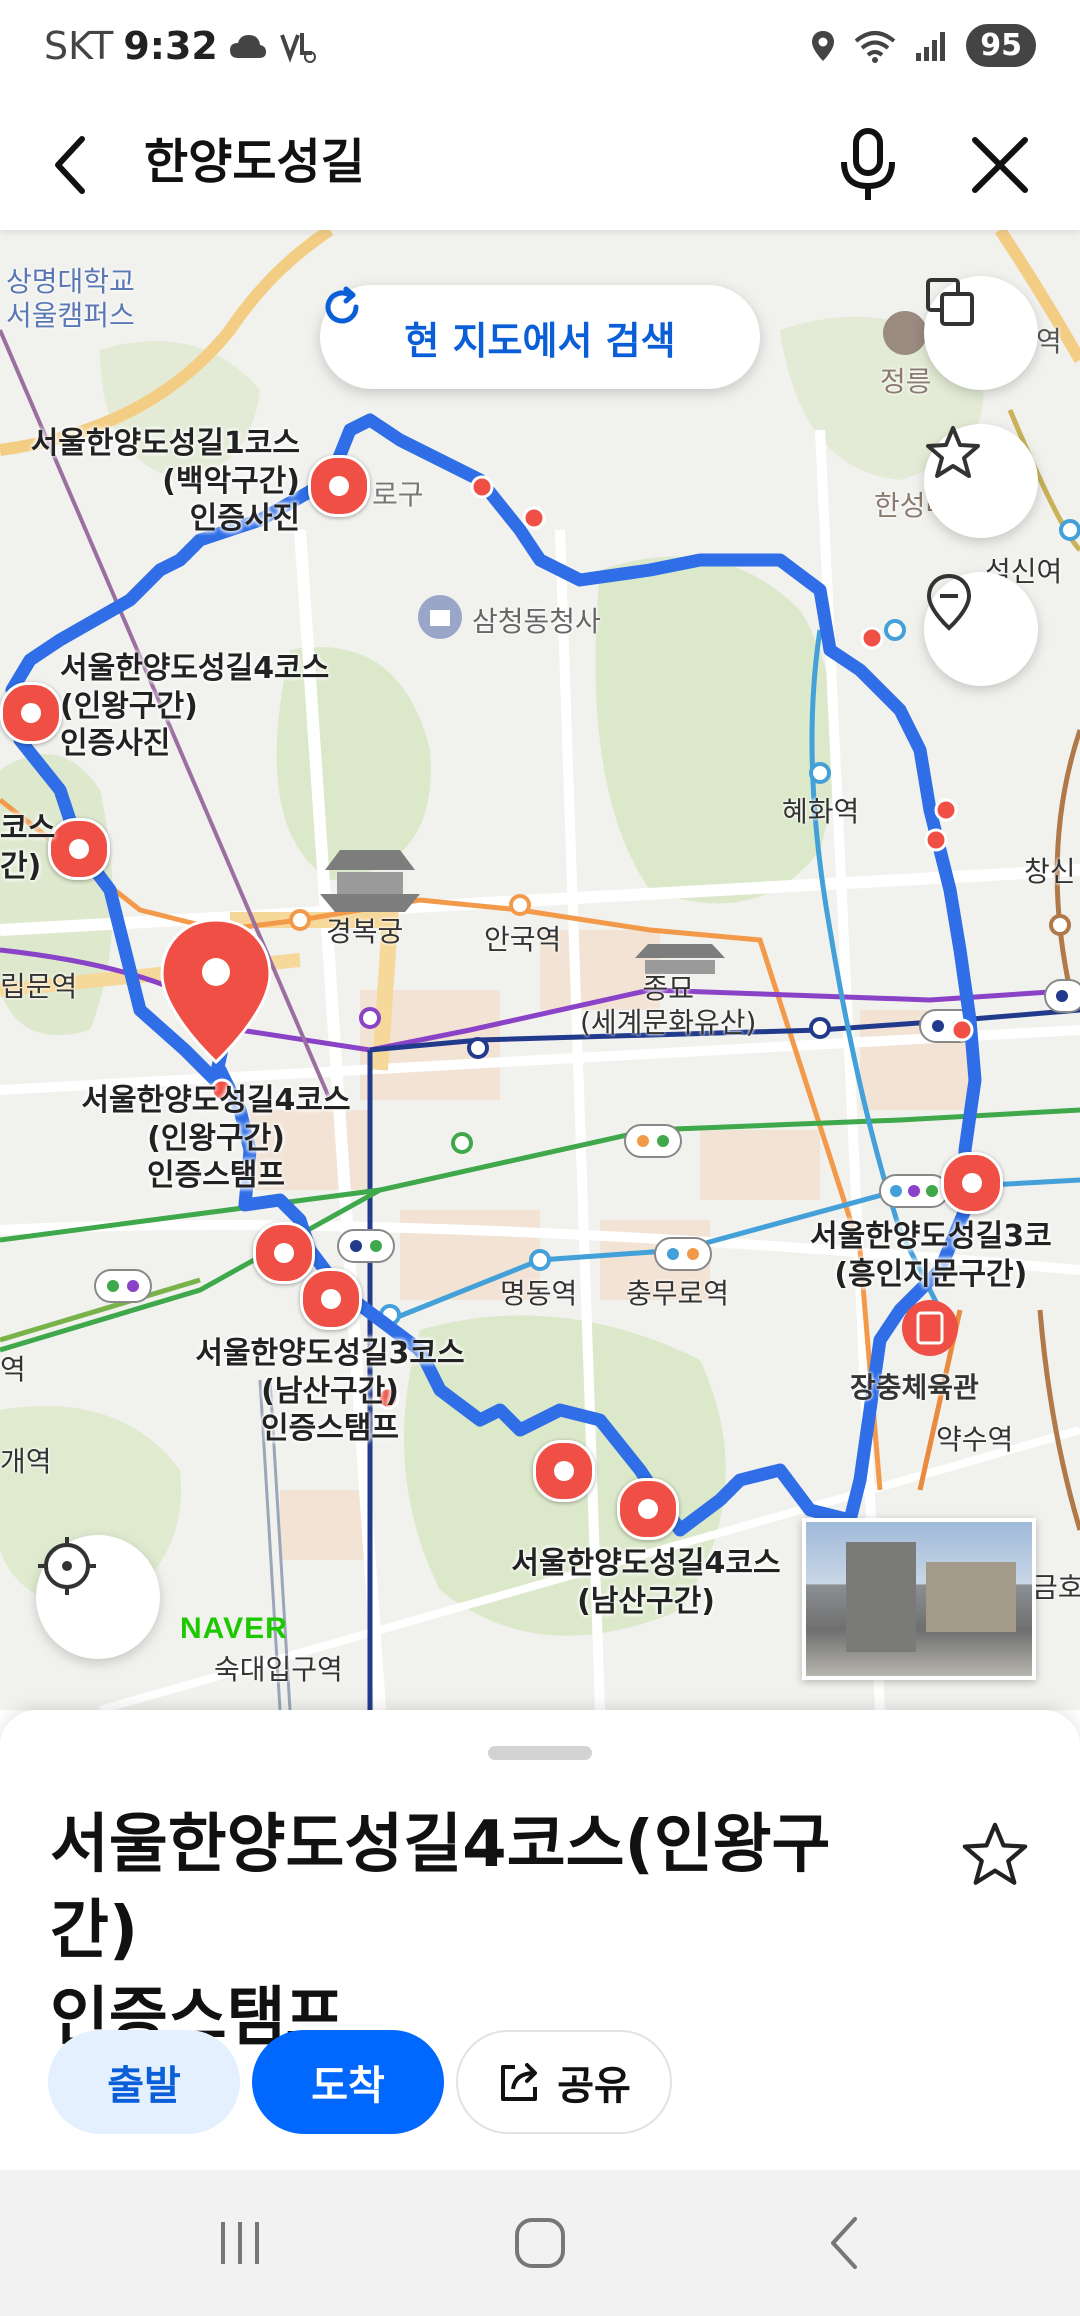  Describe the element at coordinates (919, 1599) in the screenshot. I see `street-view-thumbnail` at that location.